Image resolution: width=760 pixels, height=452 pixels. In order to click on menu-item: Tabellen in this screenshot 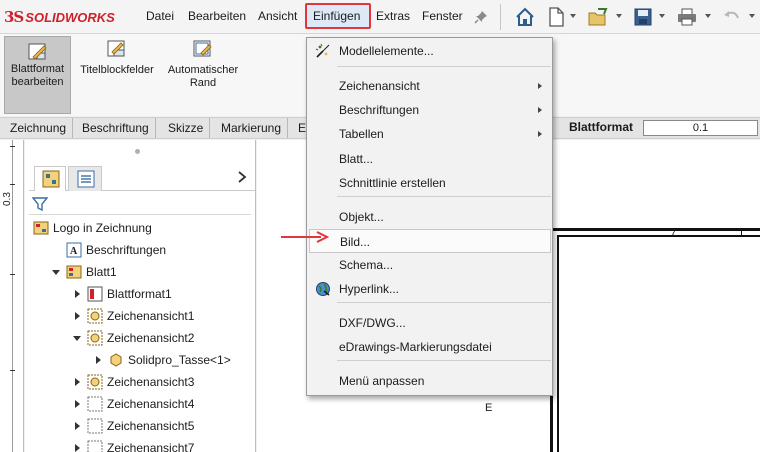, I will do `click(429, 134)`.